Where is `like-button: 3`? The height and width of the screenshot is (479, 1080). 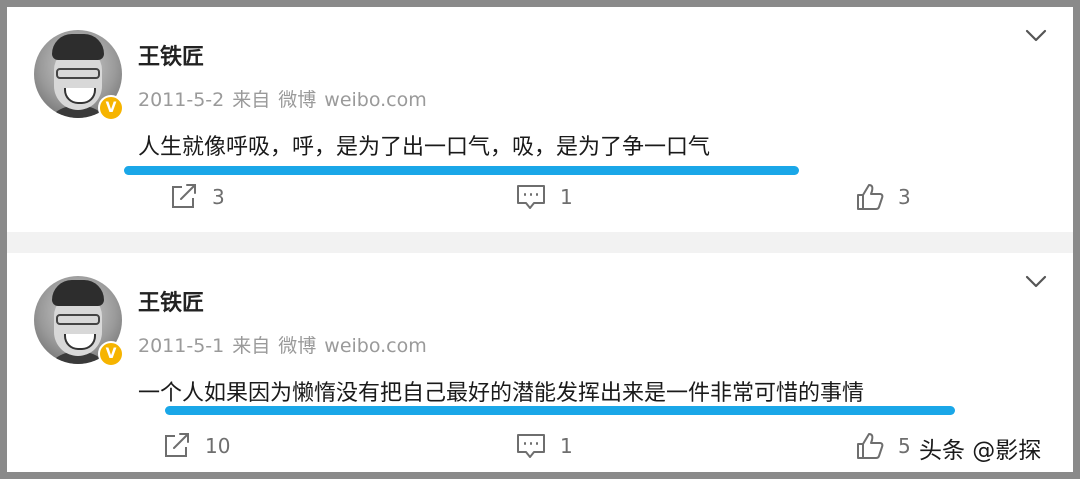 like-button: 3 is located at coordinates (883, 197).